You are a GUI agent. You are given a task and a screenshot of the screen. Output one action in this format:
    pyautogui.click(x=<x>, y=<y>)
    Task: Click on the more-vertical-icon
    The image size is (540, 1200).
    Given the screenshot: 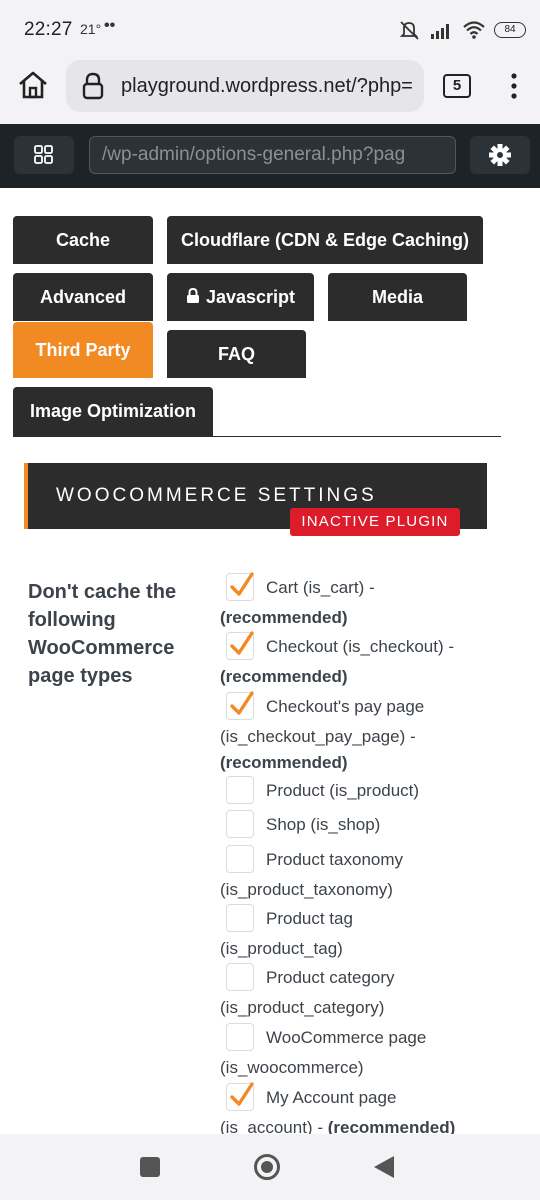 What is the action you would take?
    pyautogui.click(x=514, y=86)
    